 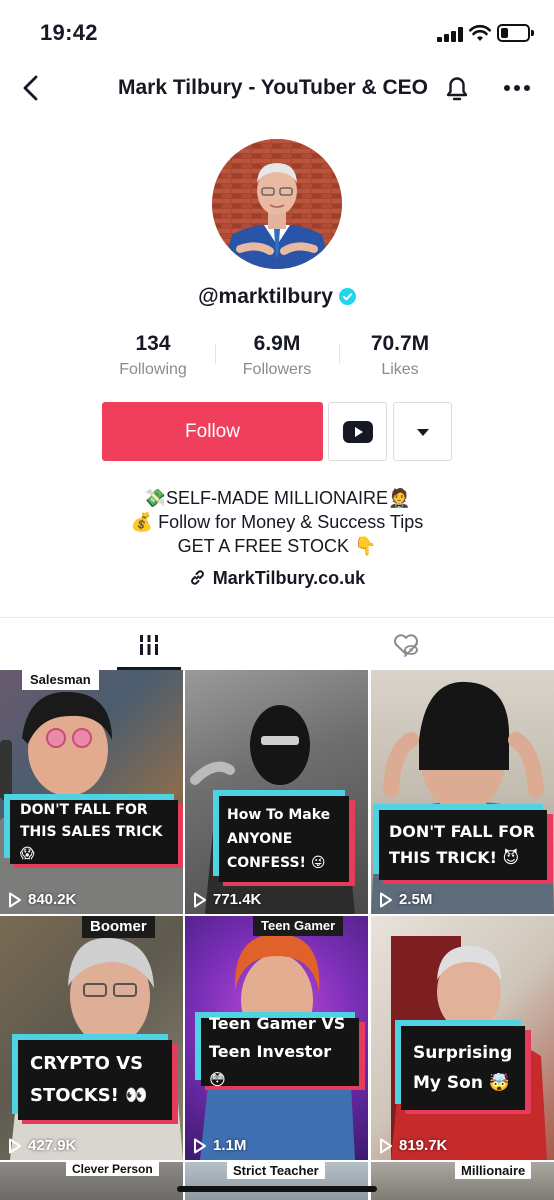 What do you see at coordinates (400, 355) in the screenshot?
I see `stat-likes: 70.7M Likes` at bounding box center [400, 355].